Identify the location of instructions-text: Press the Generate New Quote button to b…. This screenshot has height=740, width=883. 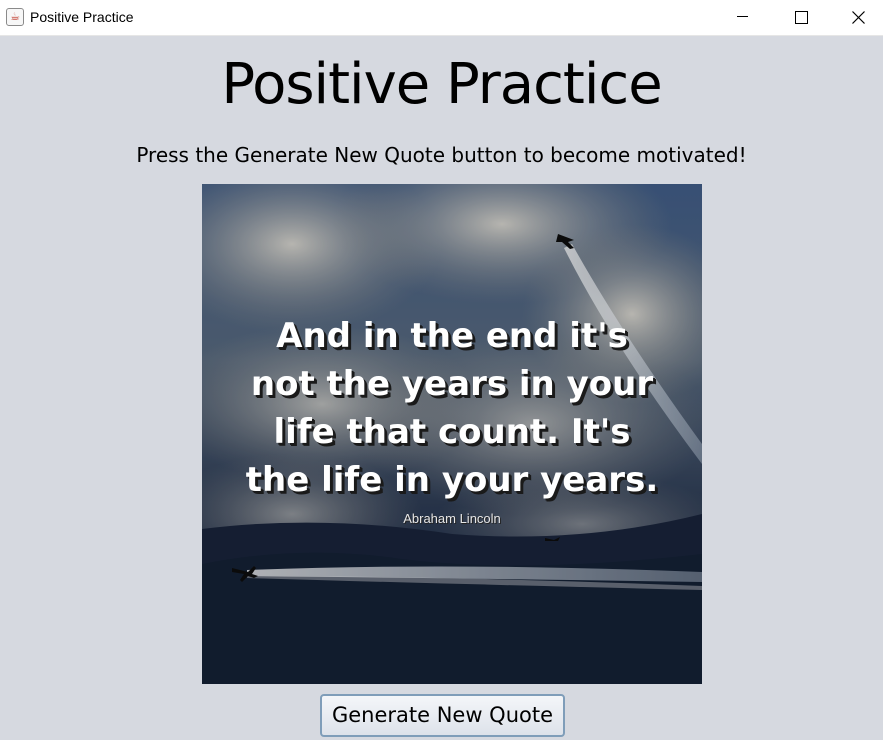
(441, 155).